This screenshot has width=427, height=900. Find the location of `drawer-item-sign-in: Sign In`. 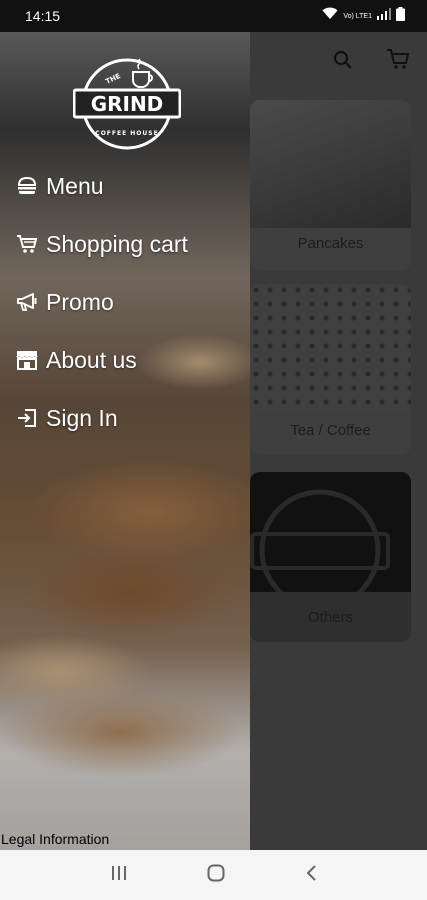

drawer-item-sign-in: Sign In is located at coordinates (67, 418).